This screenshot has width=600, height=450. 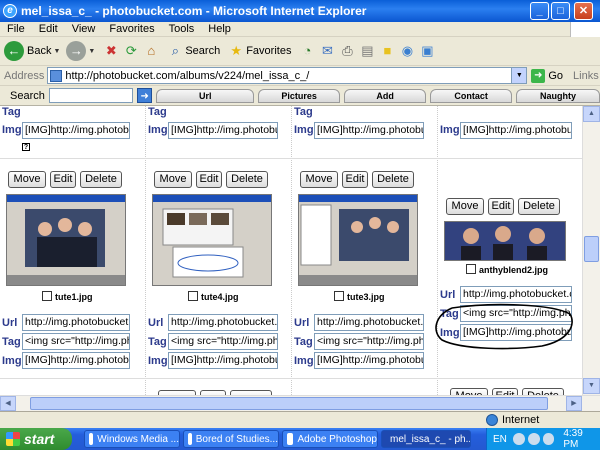 I want to click on forward-button: → ▼, so click(x=80, y=51).